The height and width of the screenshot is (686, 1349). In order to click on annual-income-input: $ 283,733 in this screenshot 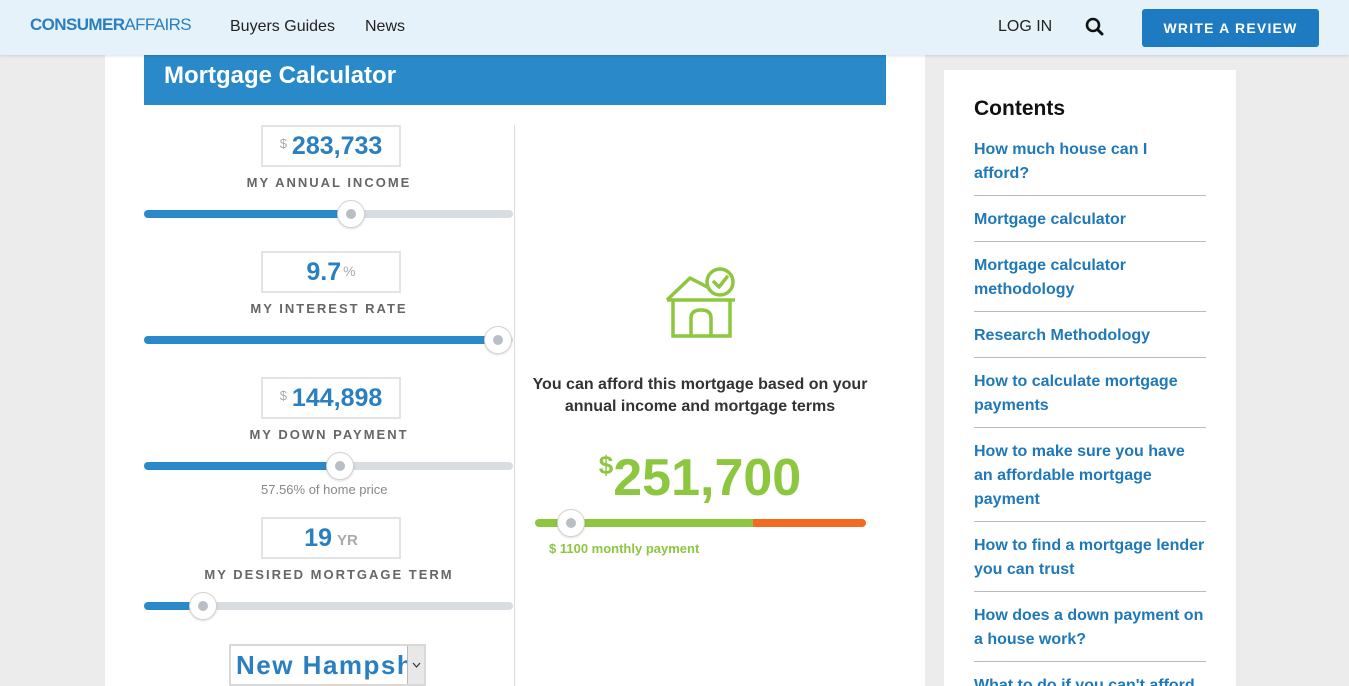, I will do `click(331, 146)`.